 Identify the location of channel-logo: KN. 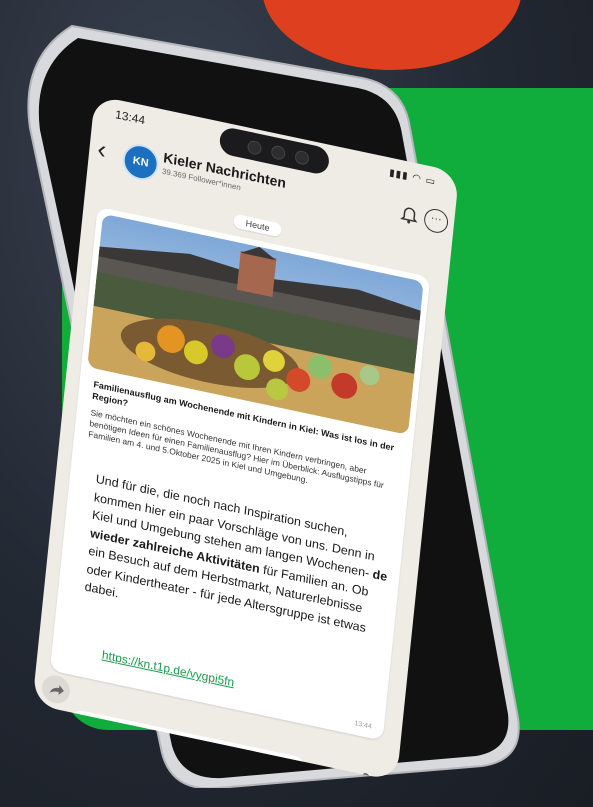
(141, 162).